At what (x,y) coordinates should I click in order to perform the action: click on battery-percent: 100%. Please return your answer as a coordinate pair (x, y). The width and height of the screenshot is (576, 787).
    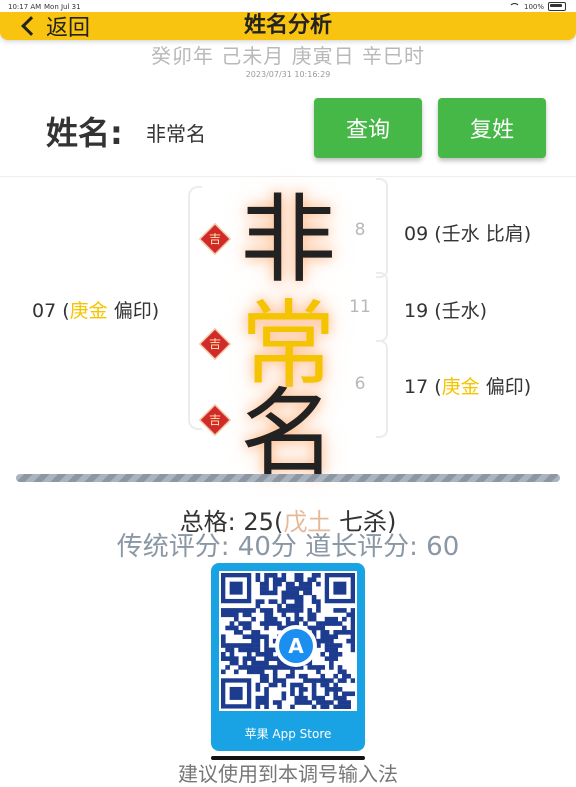
    Looking at the image, I should click on (533, 6).